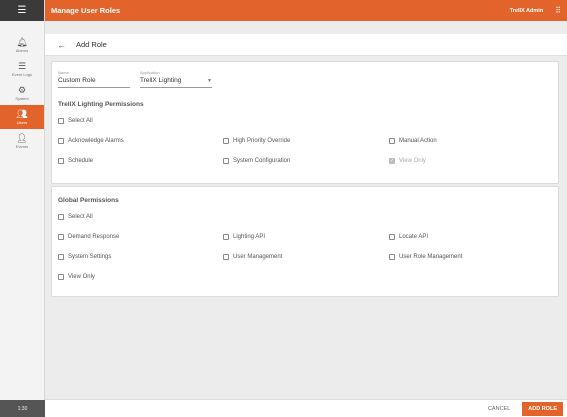 The image size is (567, 417). I want to click on application-select-label: Application, so click(150, 72).